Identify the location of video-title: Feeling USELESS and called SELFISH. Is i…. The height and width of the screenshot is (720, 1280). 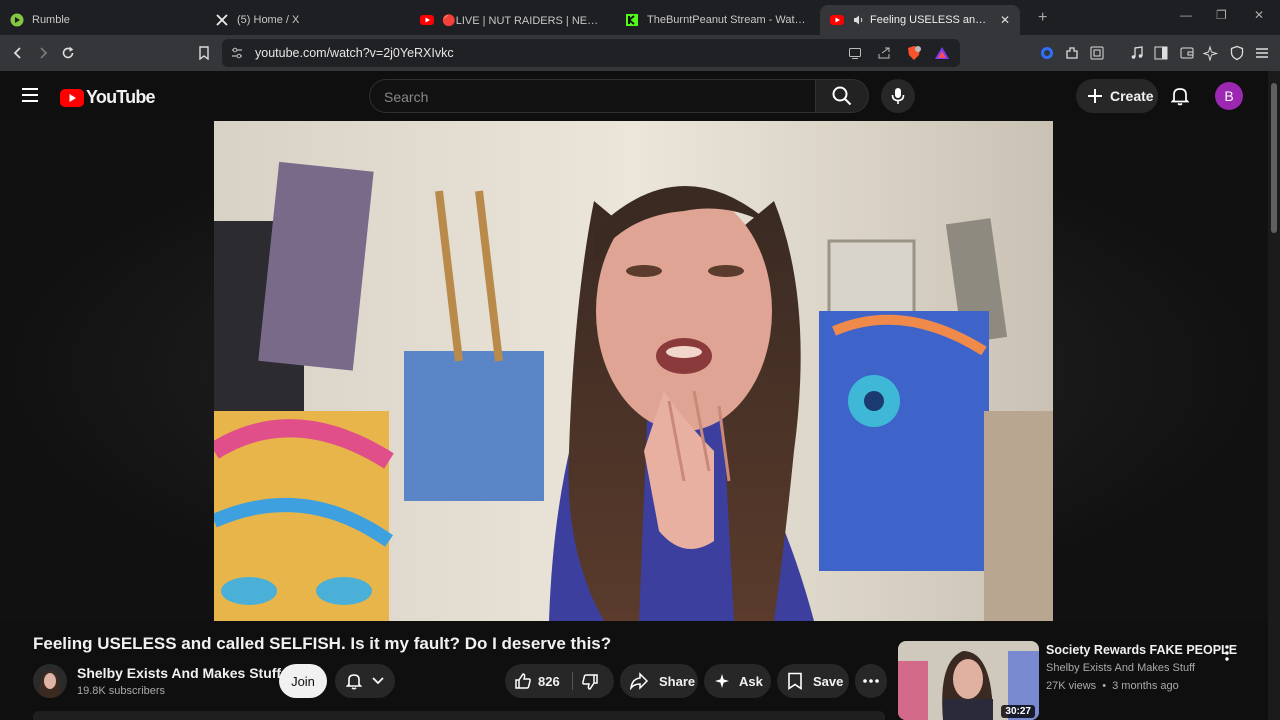
(322, 643).